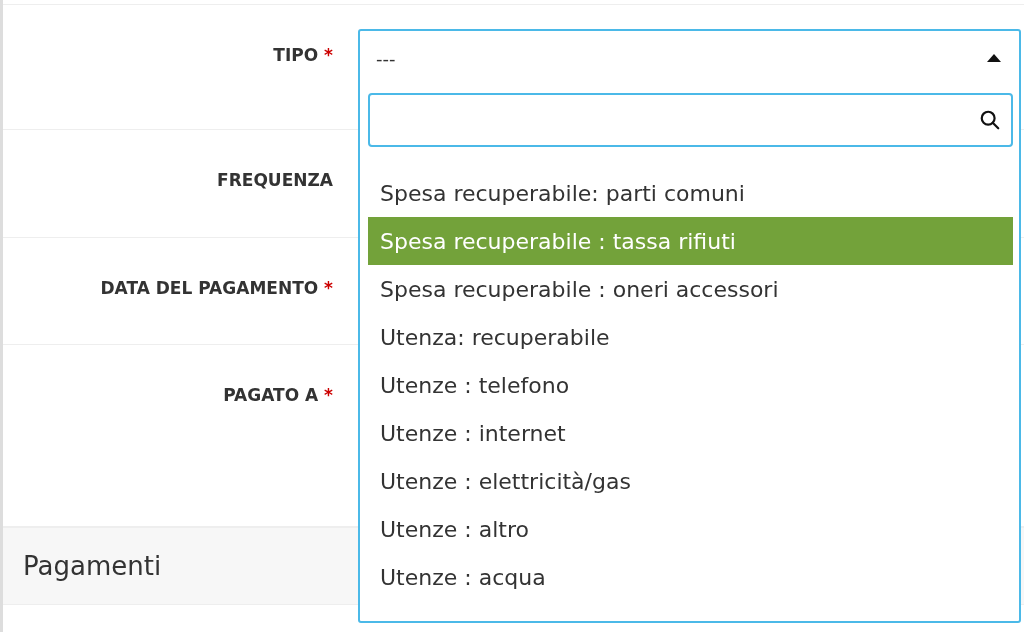 This screenshot has height=632, width=1024. What do you see at coordinates (690, 385) in the screenshot?
I see `dropdown-option: Utenze : telefono` at bounding box center [690, 385].